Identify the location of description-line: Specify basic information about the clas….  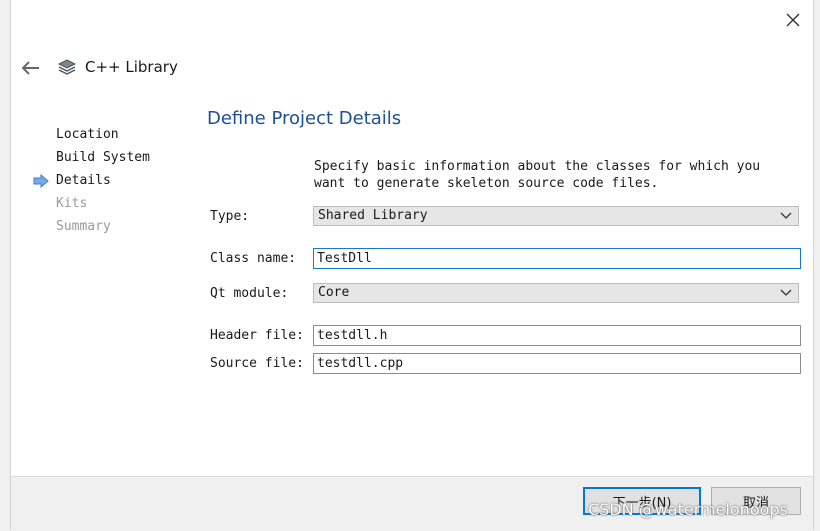
(537, 166).